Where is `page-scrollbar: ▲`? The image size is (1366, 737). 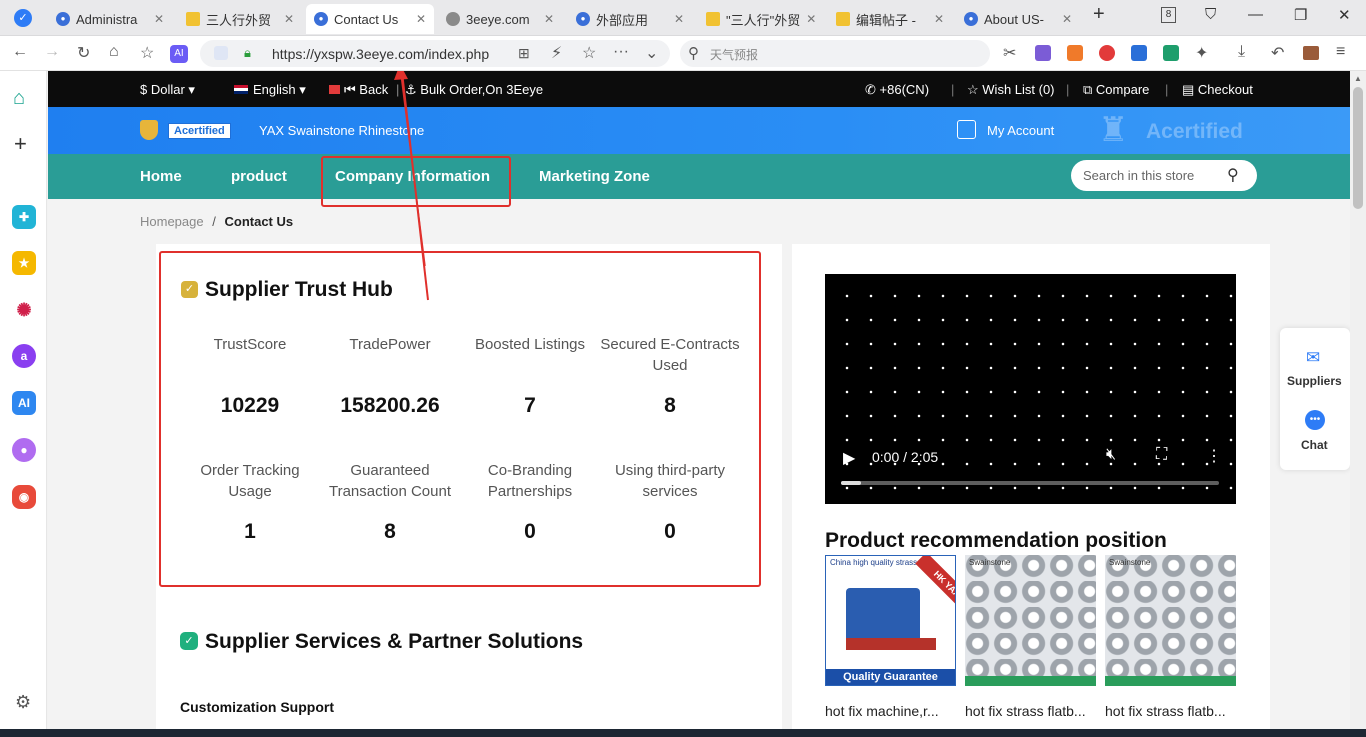 page-scrollbar: ▲ is located at coordinates (1358, 404).